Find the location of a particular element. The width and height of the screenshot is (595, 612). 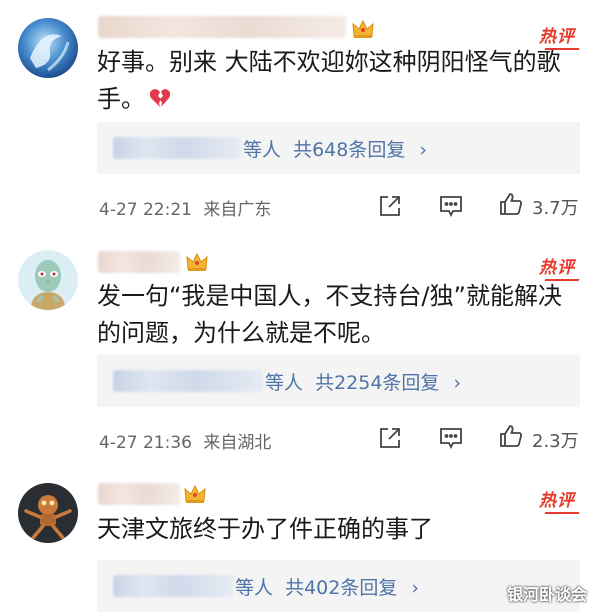

reply-summary: 等人 共2254条回复 › is located at coordinates (338, 381).